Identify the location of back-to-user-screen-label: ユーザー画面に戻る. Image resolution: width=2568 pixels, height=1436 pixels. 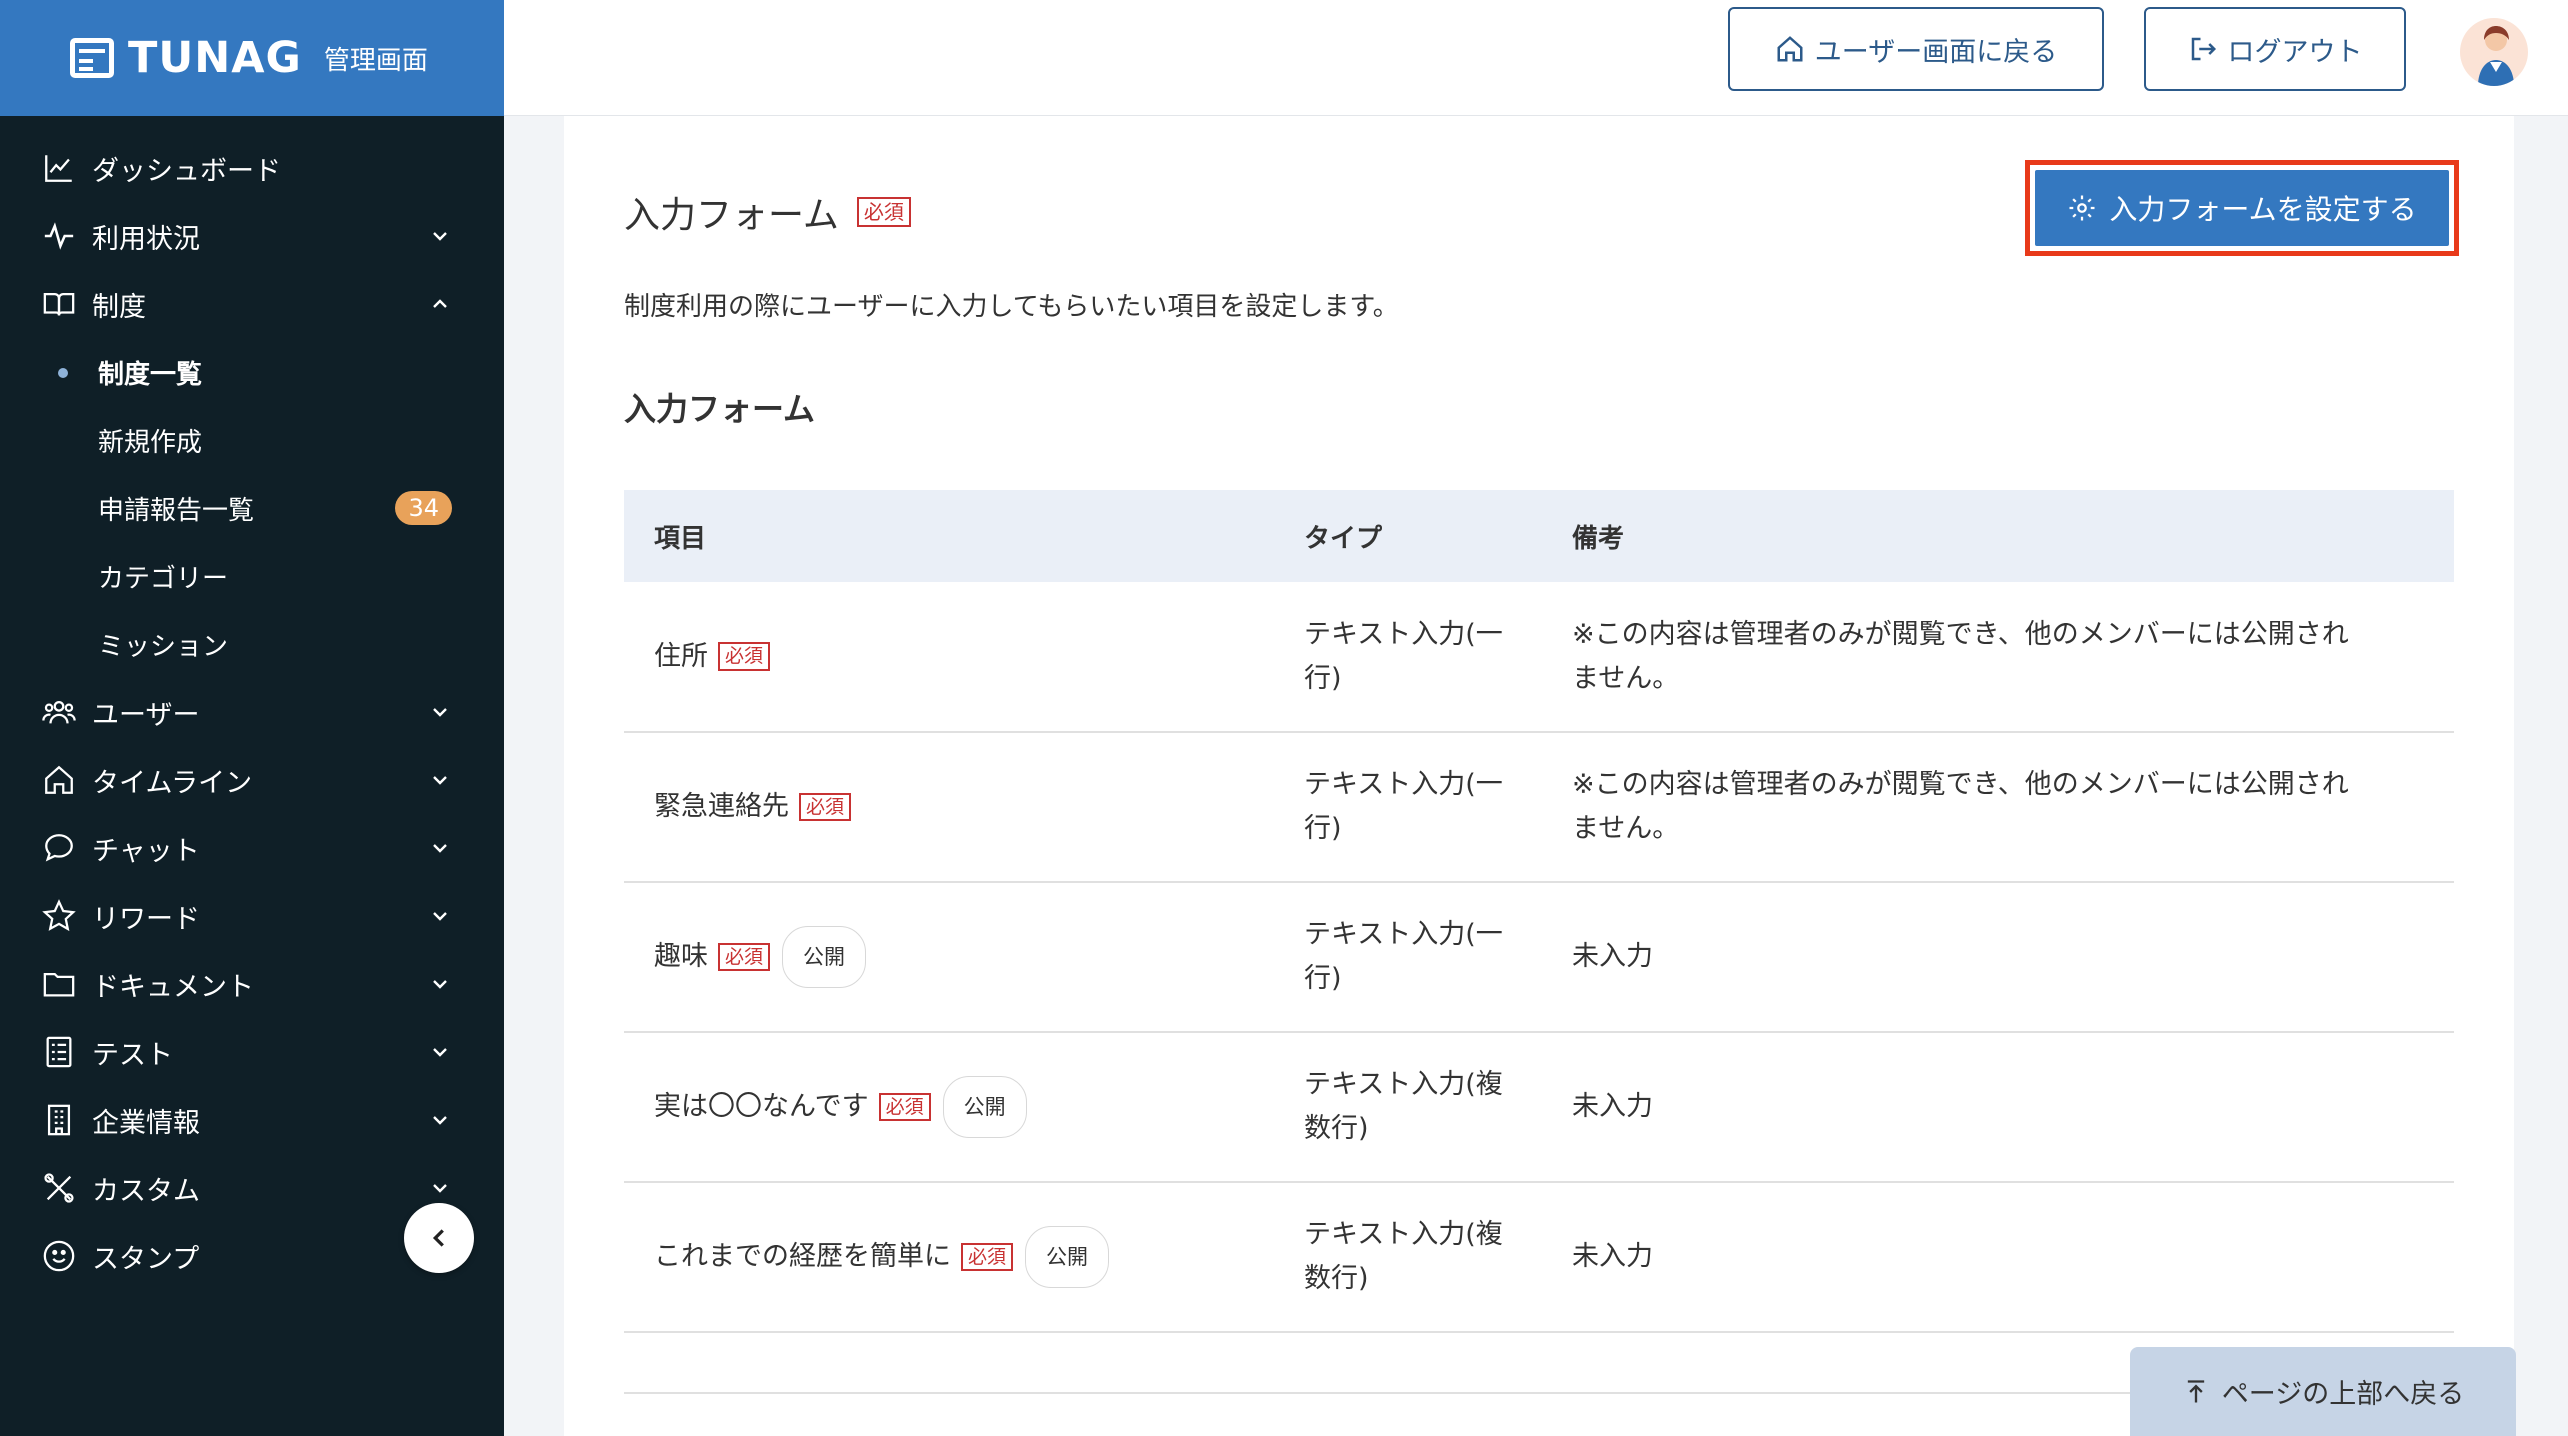
(1936, 52).